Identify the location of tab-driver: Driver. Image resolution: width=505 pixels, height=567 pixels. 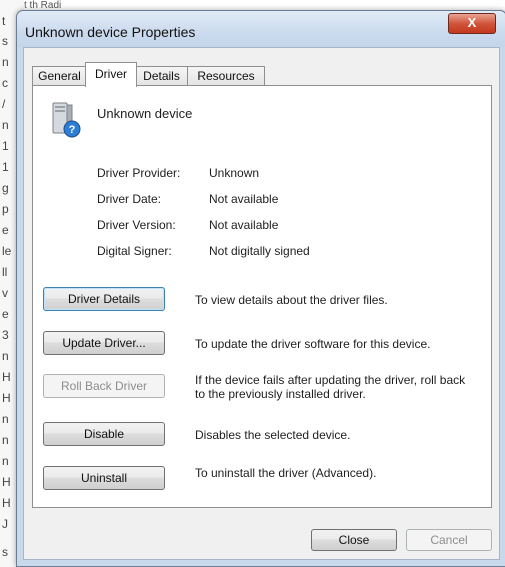
(111, 74).